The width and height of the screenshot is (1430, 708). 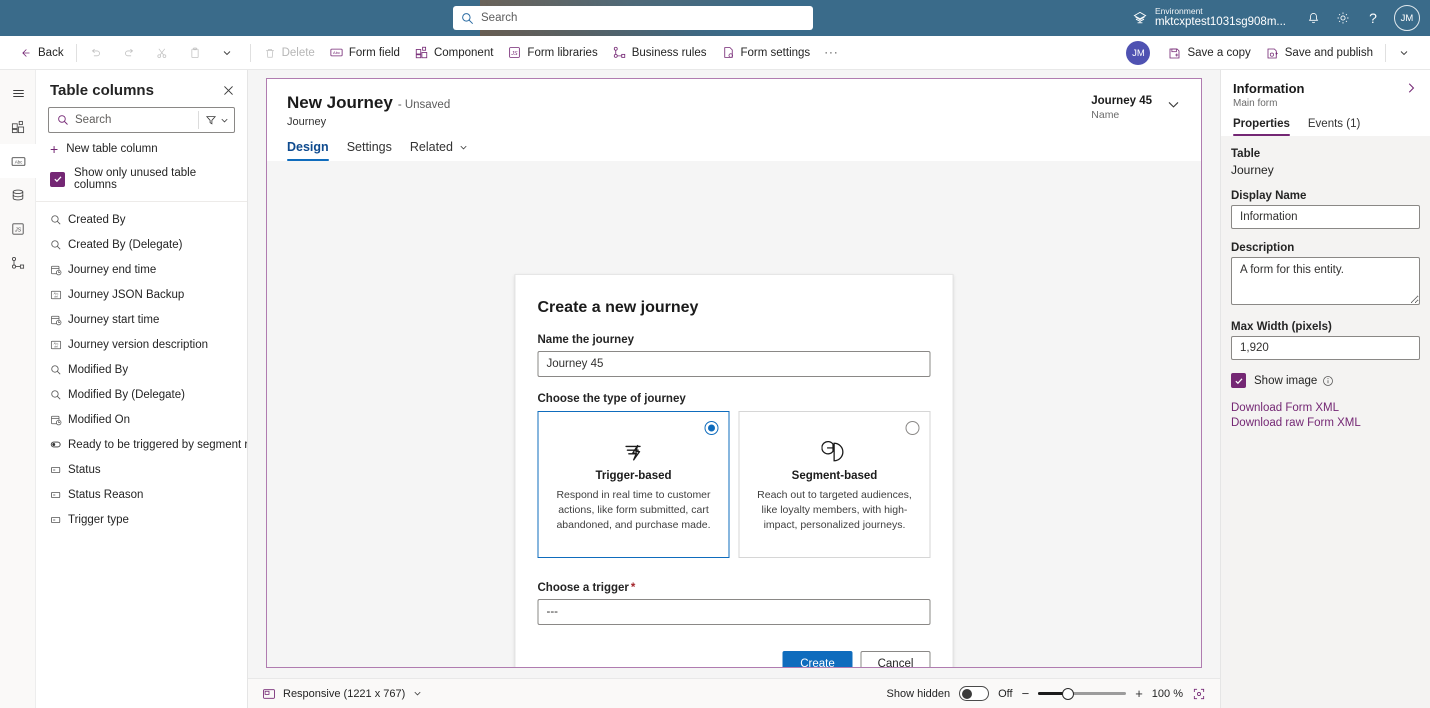 I want to click on display-name-label: Display Name, so click(x=1269, y=196).